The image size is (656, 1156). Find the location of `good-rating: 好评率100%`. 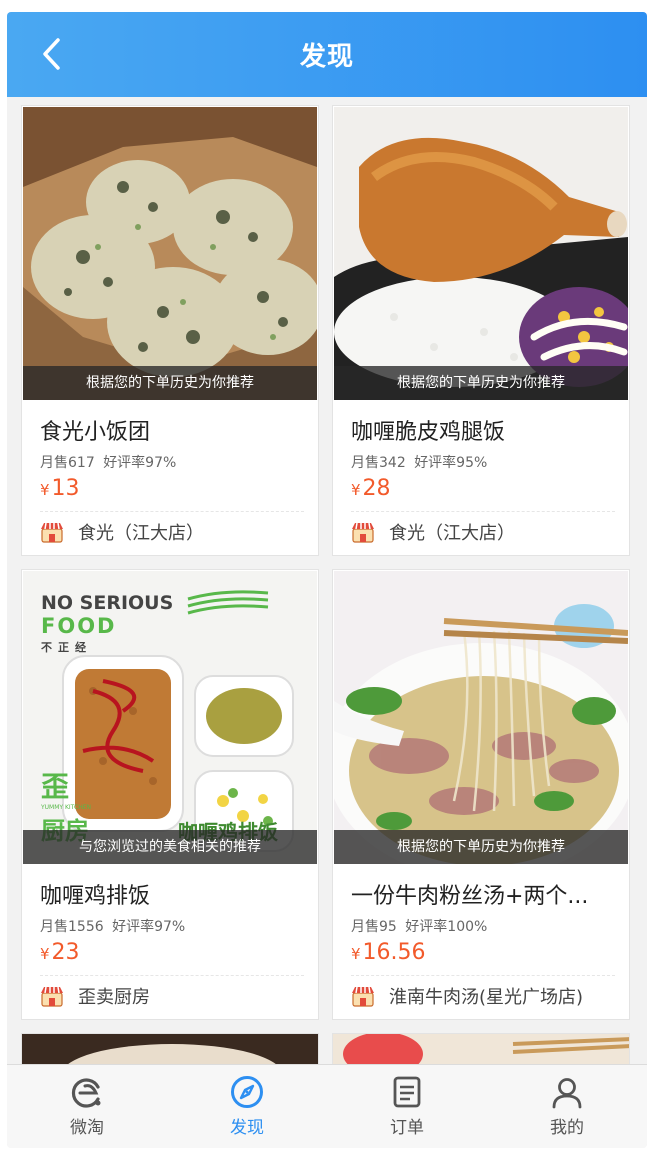

good-rating: 好评率100% is located at coordinates (446, 927).